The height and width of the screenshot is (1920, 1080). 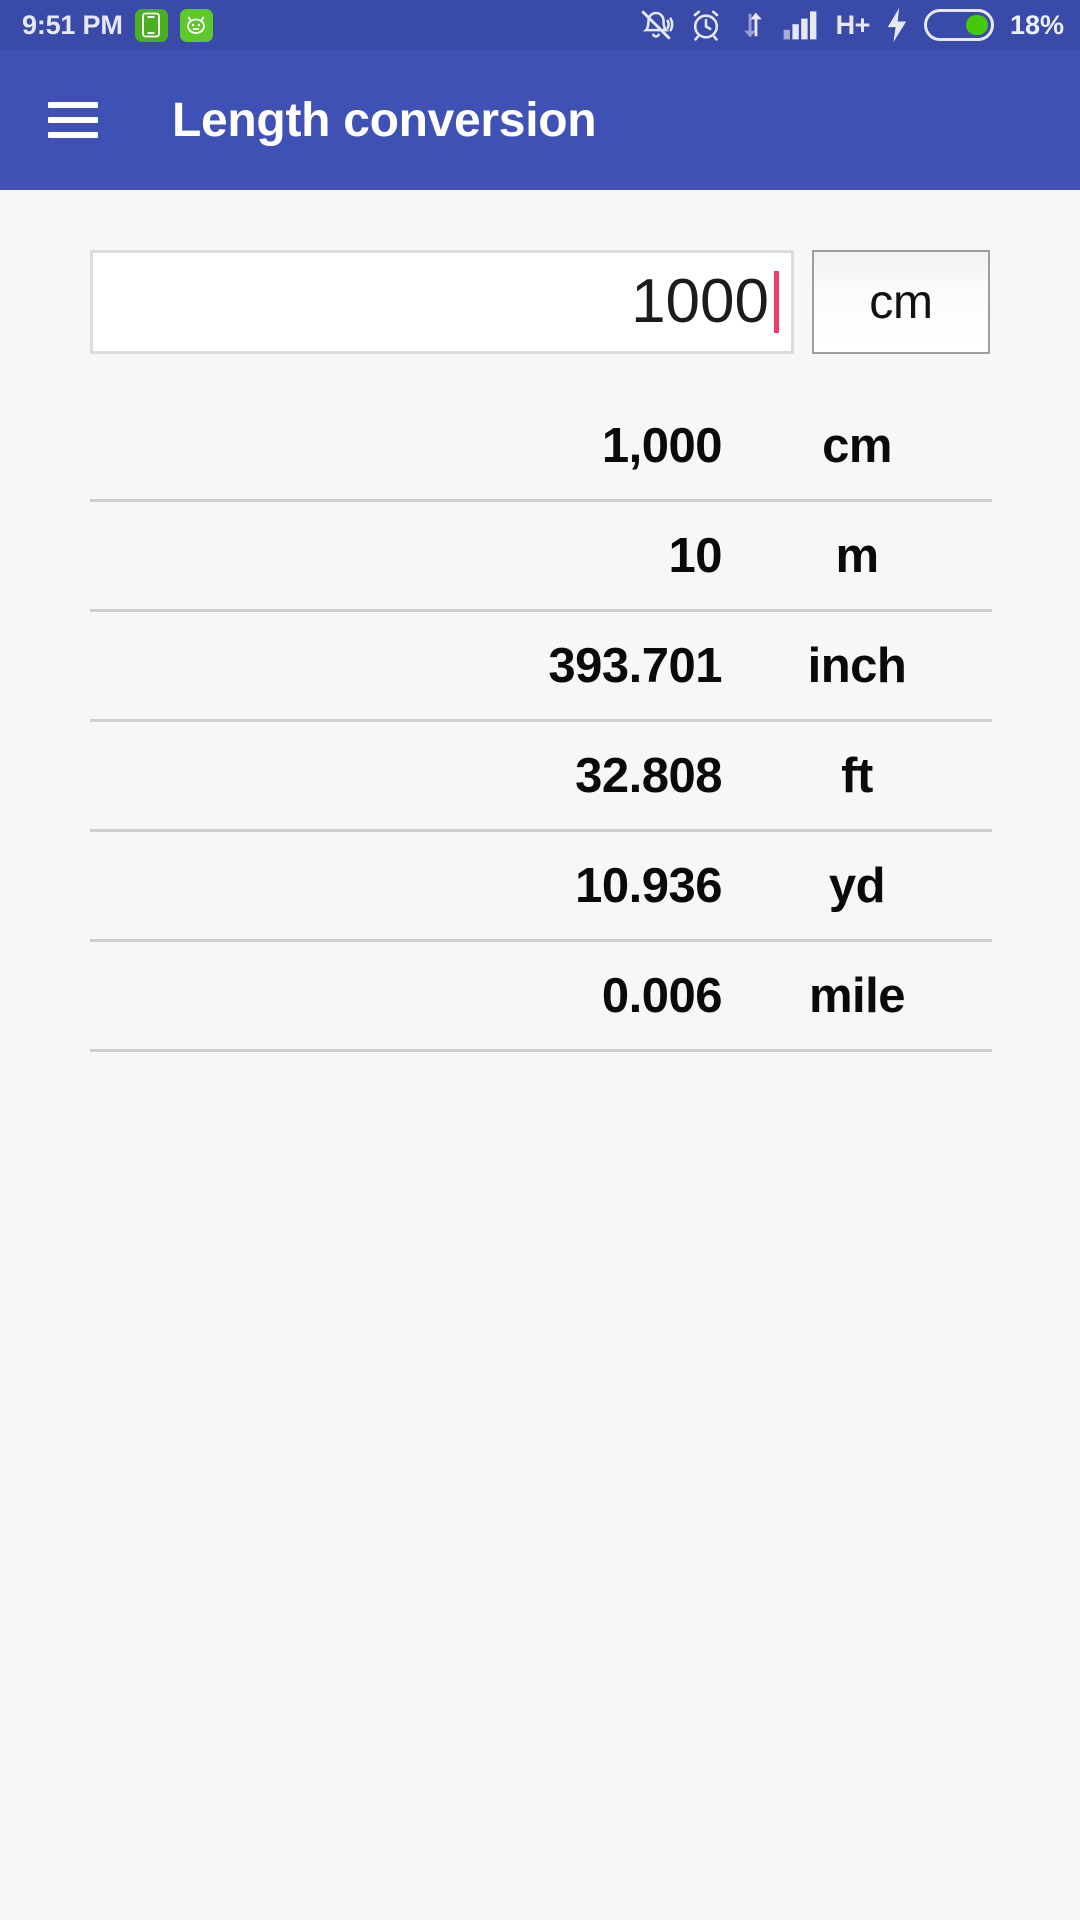 I want to click on app-bar: Length conversion, so click(x=540, y=120).